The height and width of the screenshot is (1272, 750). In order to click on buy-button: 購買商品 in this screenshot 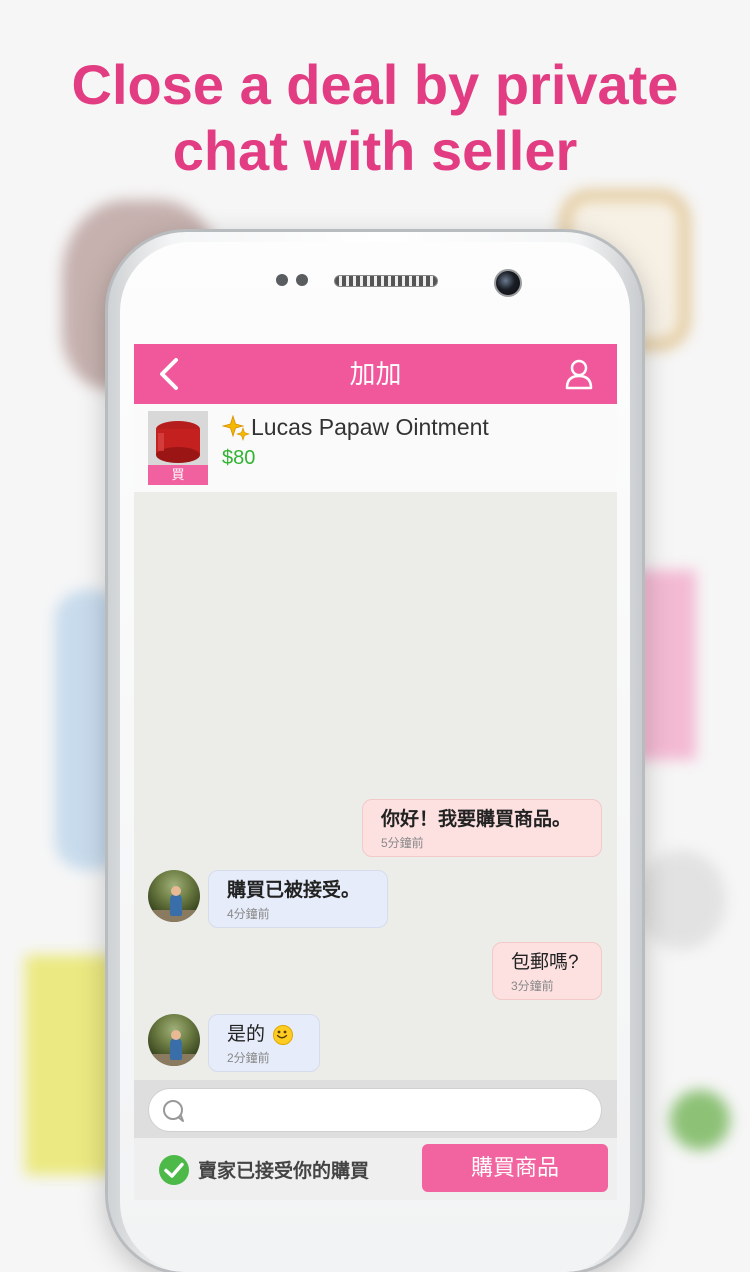, I will do `click(515, 1168)`.